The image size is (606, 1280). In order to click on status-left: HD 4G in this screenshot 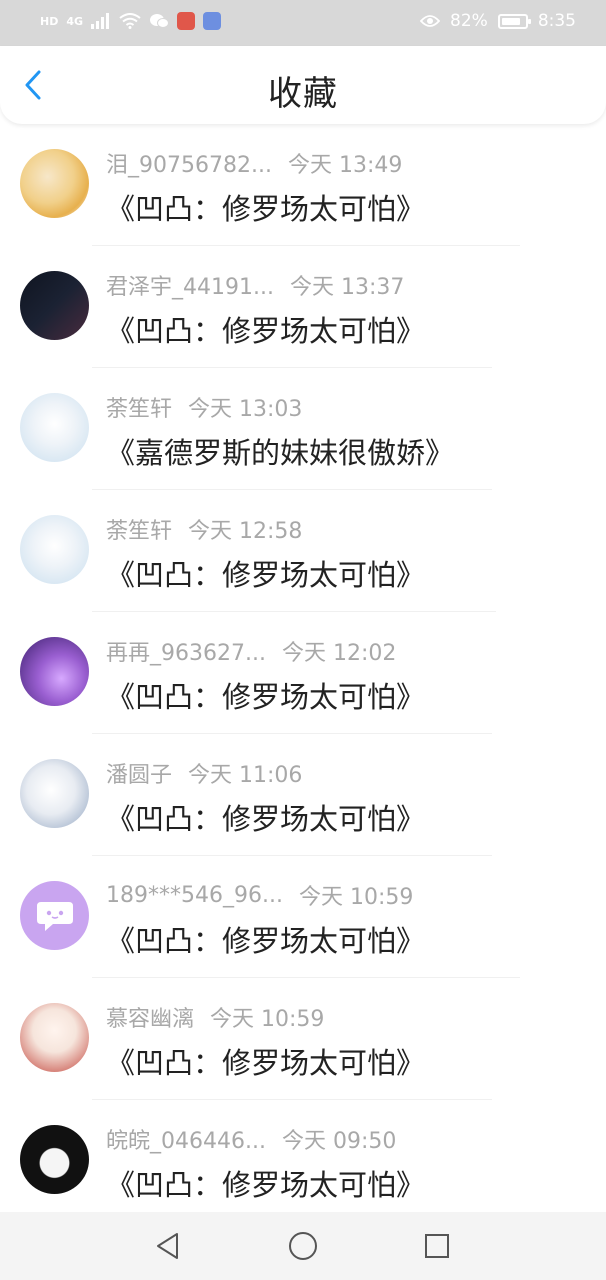, I will do `click(131, 21)`.